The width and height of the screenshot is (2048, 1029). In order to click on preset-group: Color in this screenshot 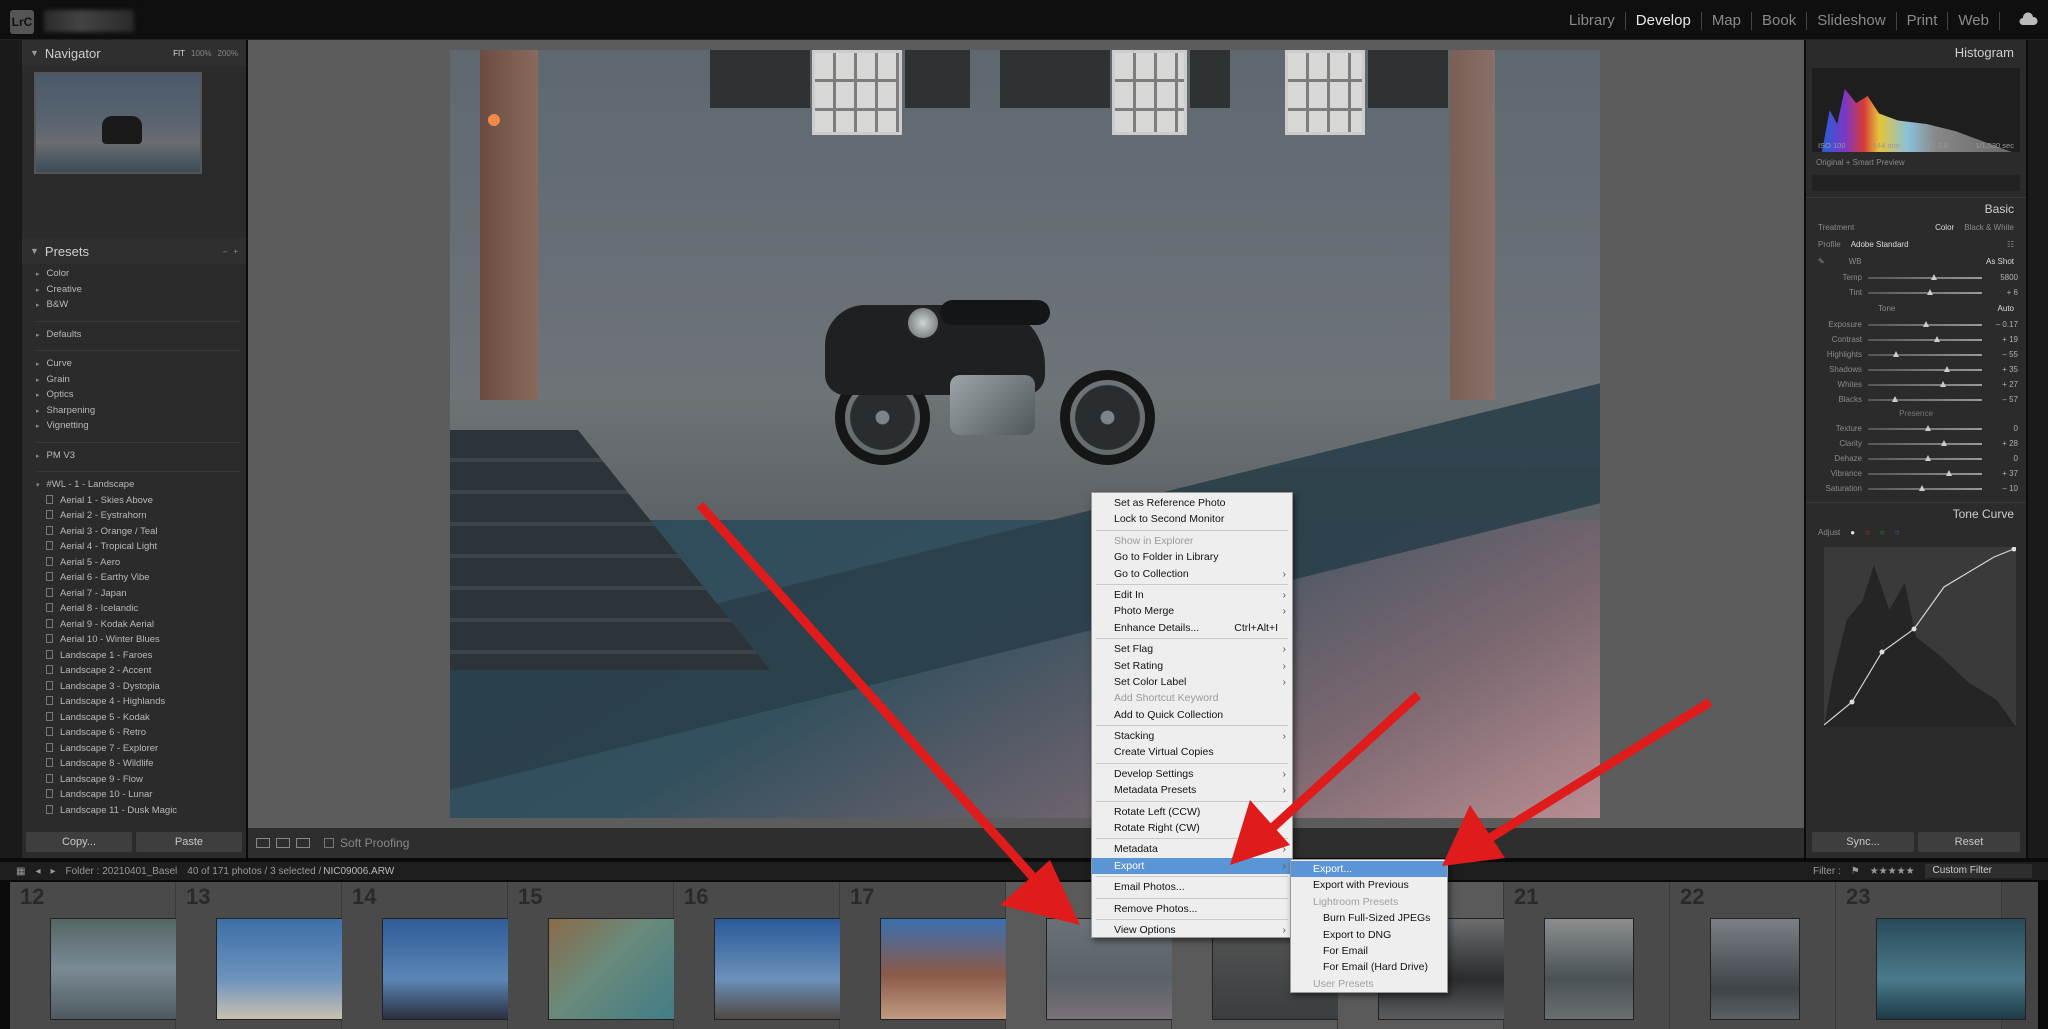, I will do `click(141, 274)`.